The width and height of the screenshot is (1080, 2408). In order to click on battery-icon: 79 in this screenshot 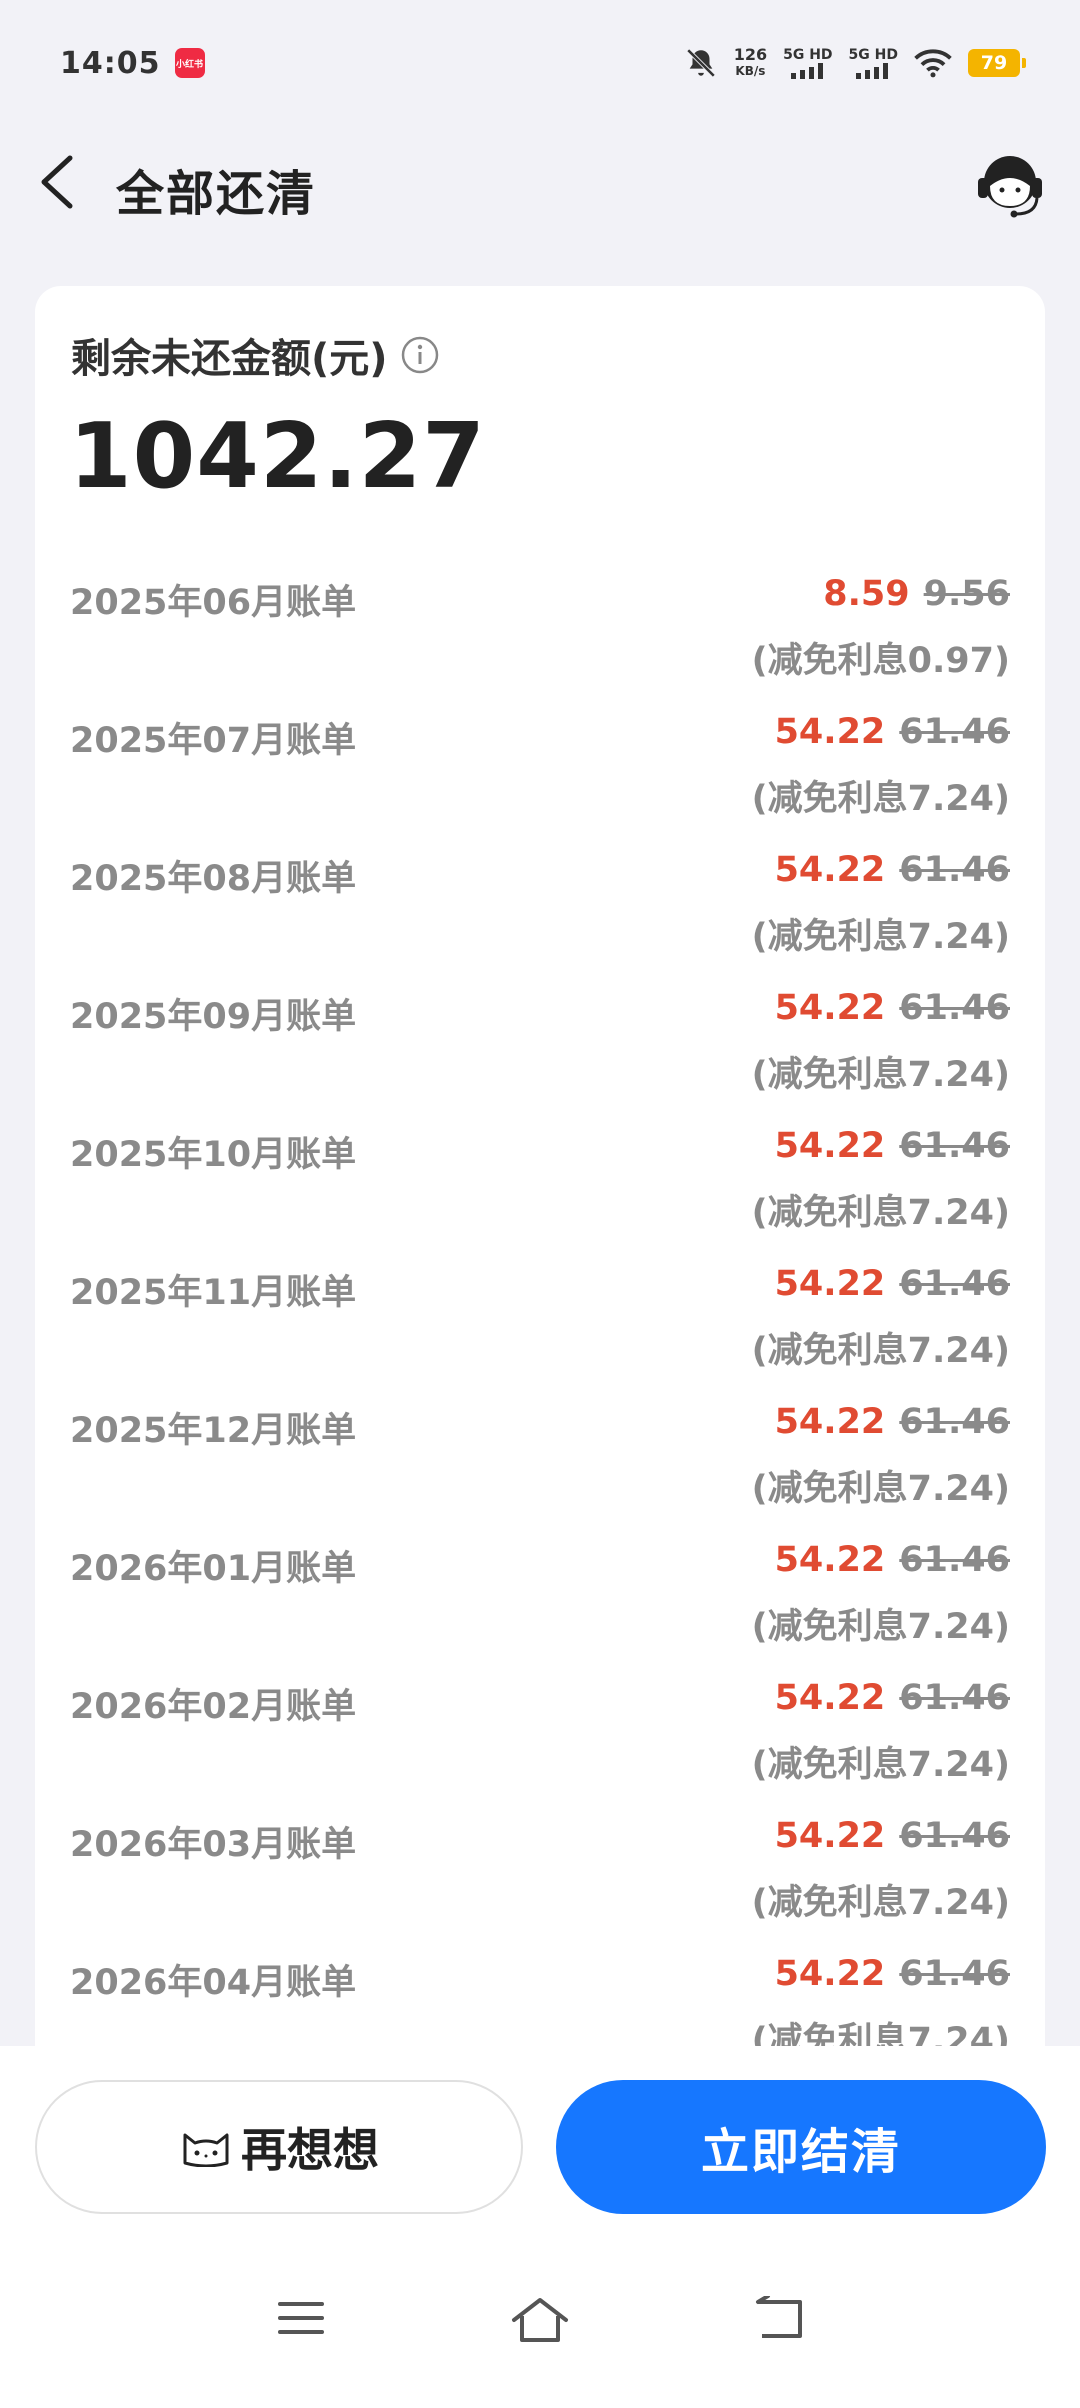, I will do `click(997, 63)`.